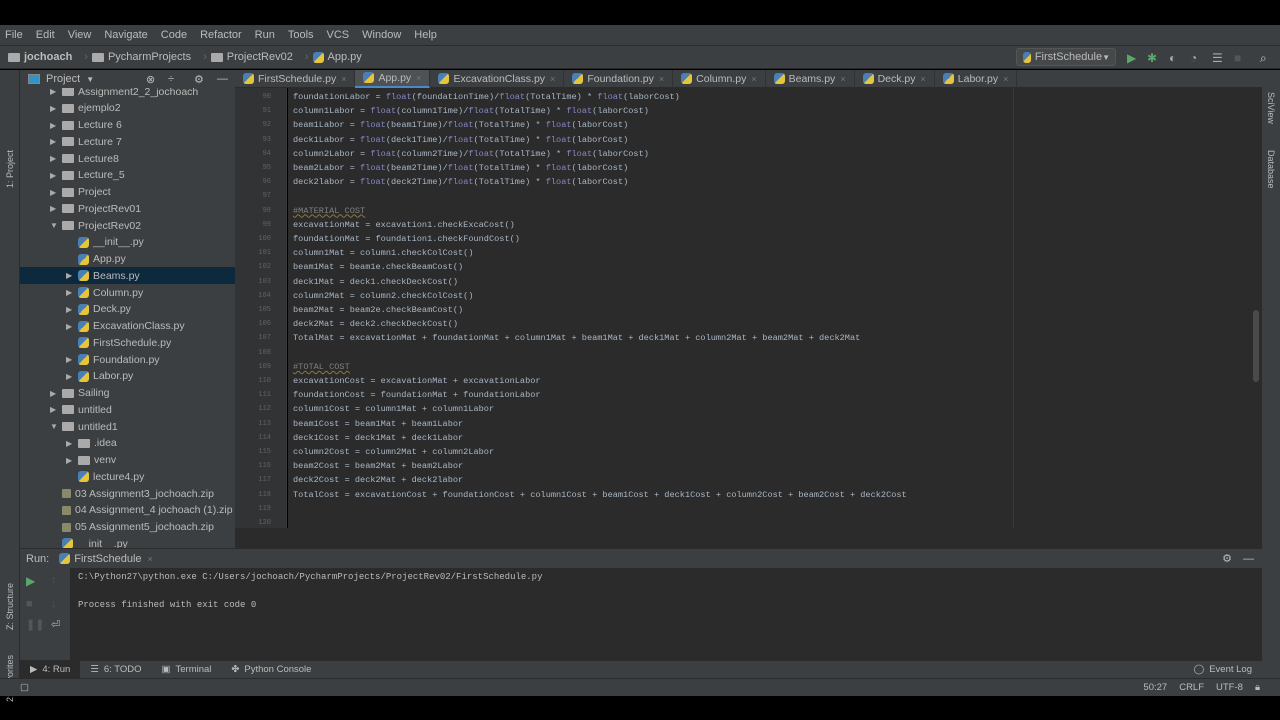 Image resolution: width=1280 pixels, height=720 pixels. I want to click on tree-item: ▶ Lecture 7, so click(127, 141).